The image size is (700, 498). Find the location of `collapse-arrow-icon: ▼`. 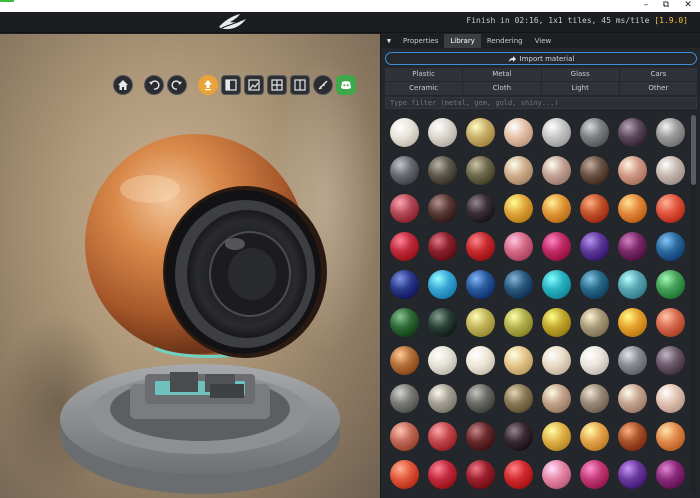

collapse-arrow-icon: ▼ is located at coordinates (389, 41).